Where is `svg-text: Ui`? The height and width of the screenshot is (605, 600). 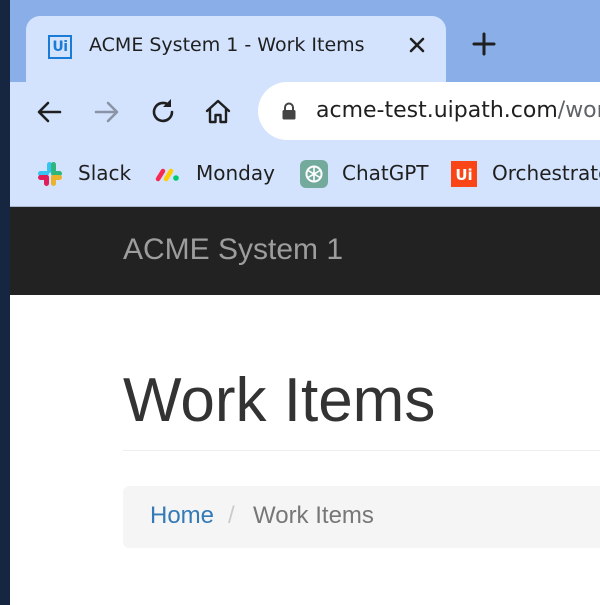 svg-text: Ui is located at coordinates (463, 175).